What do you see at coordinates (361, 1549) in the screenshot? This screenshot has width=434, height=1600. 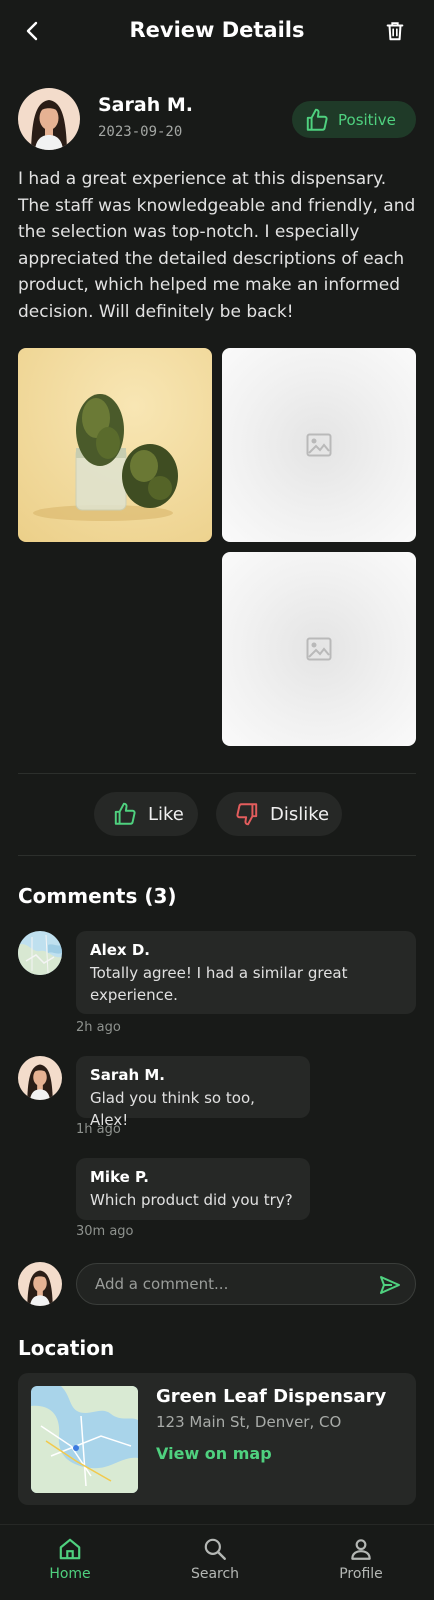 I see `user-icon` at bounding box center [361, 1549].